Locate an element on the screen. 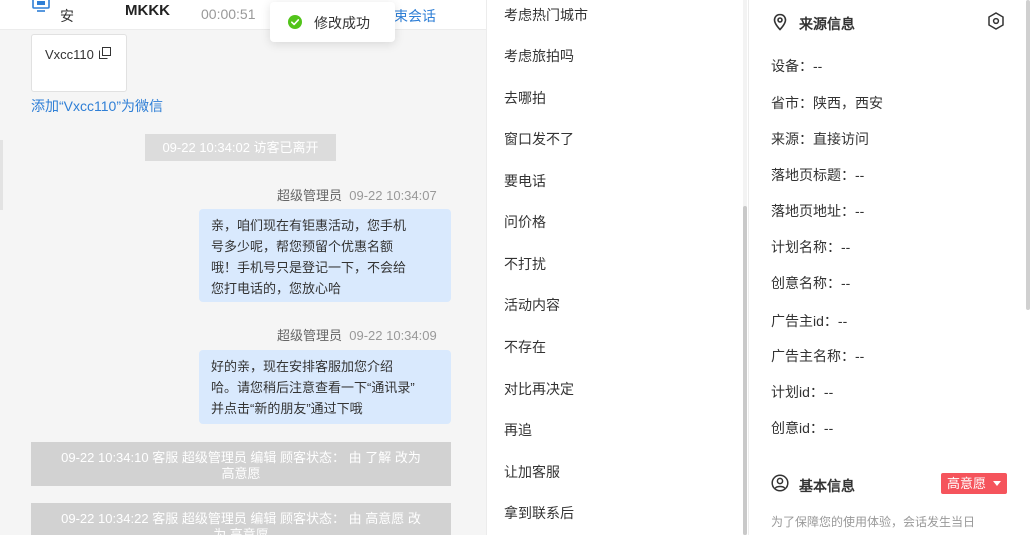 The height and width of the screenshot is (535, 1032). status-log-line: 高意愿 is located at coordinates (241, 473).